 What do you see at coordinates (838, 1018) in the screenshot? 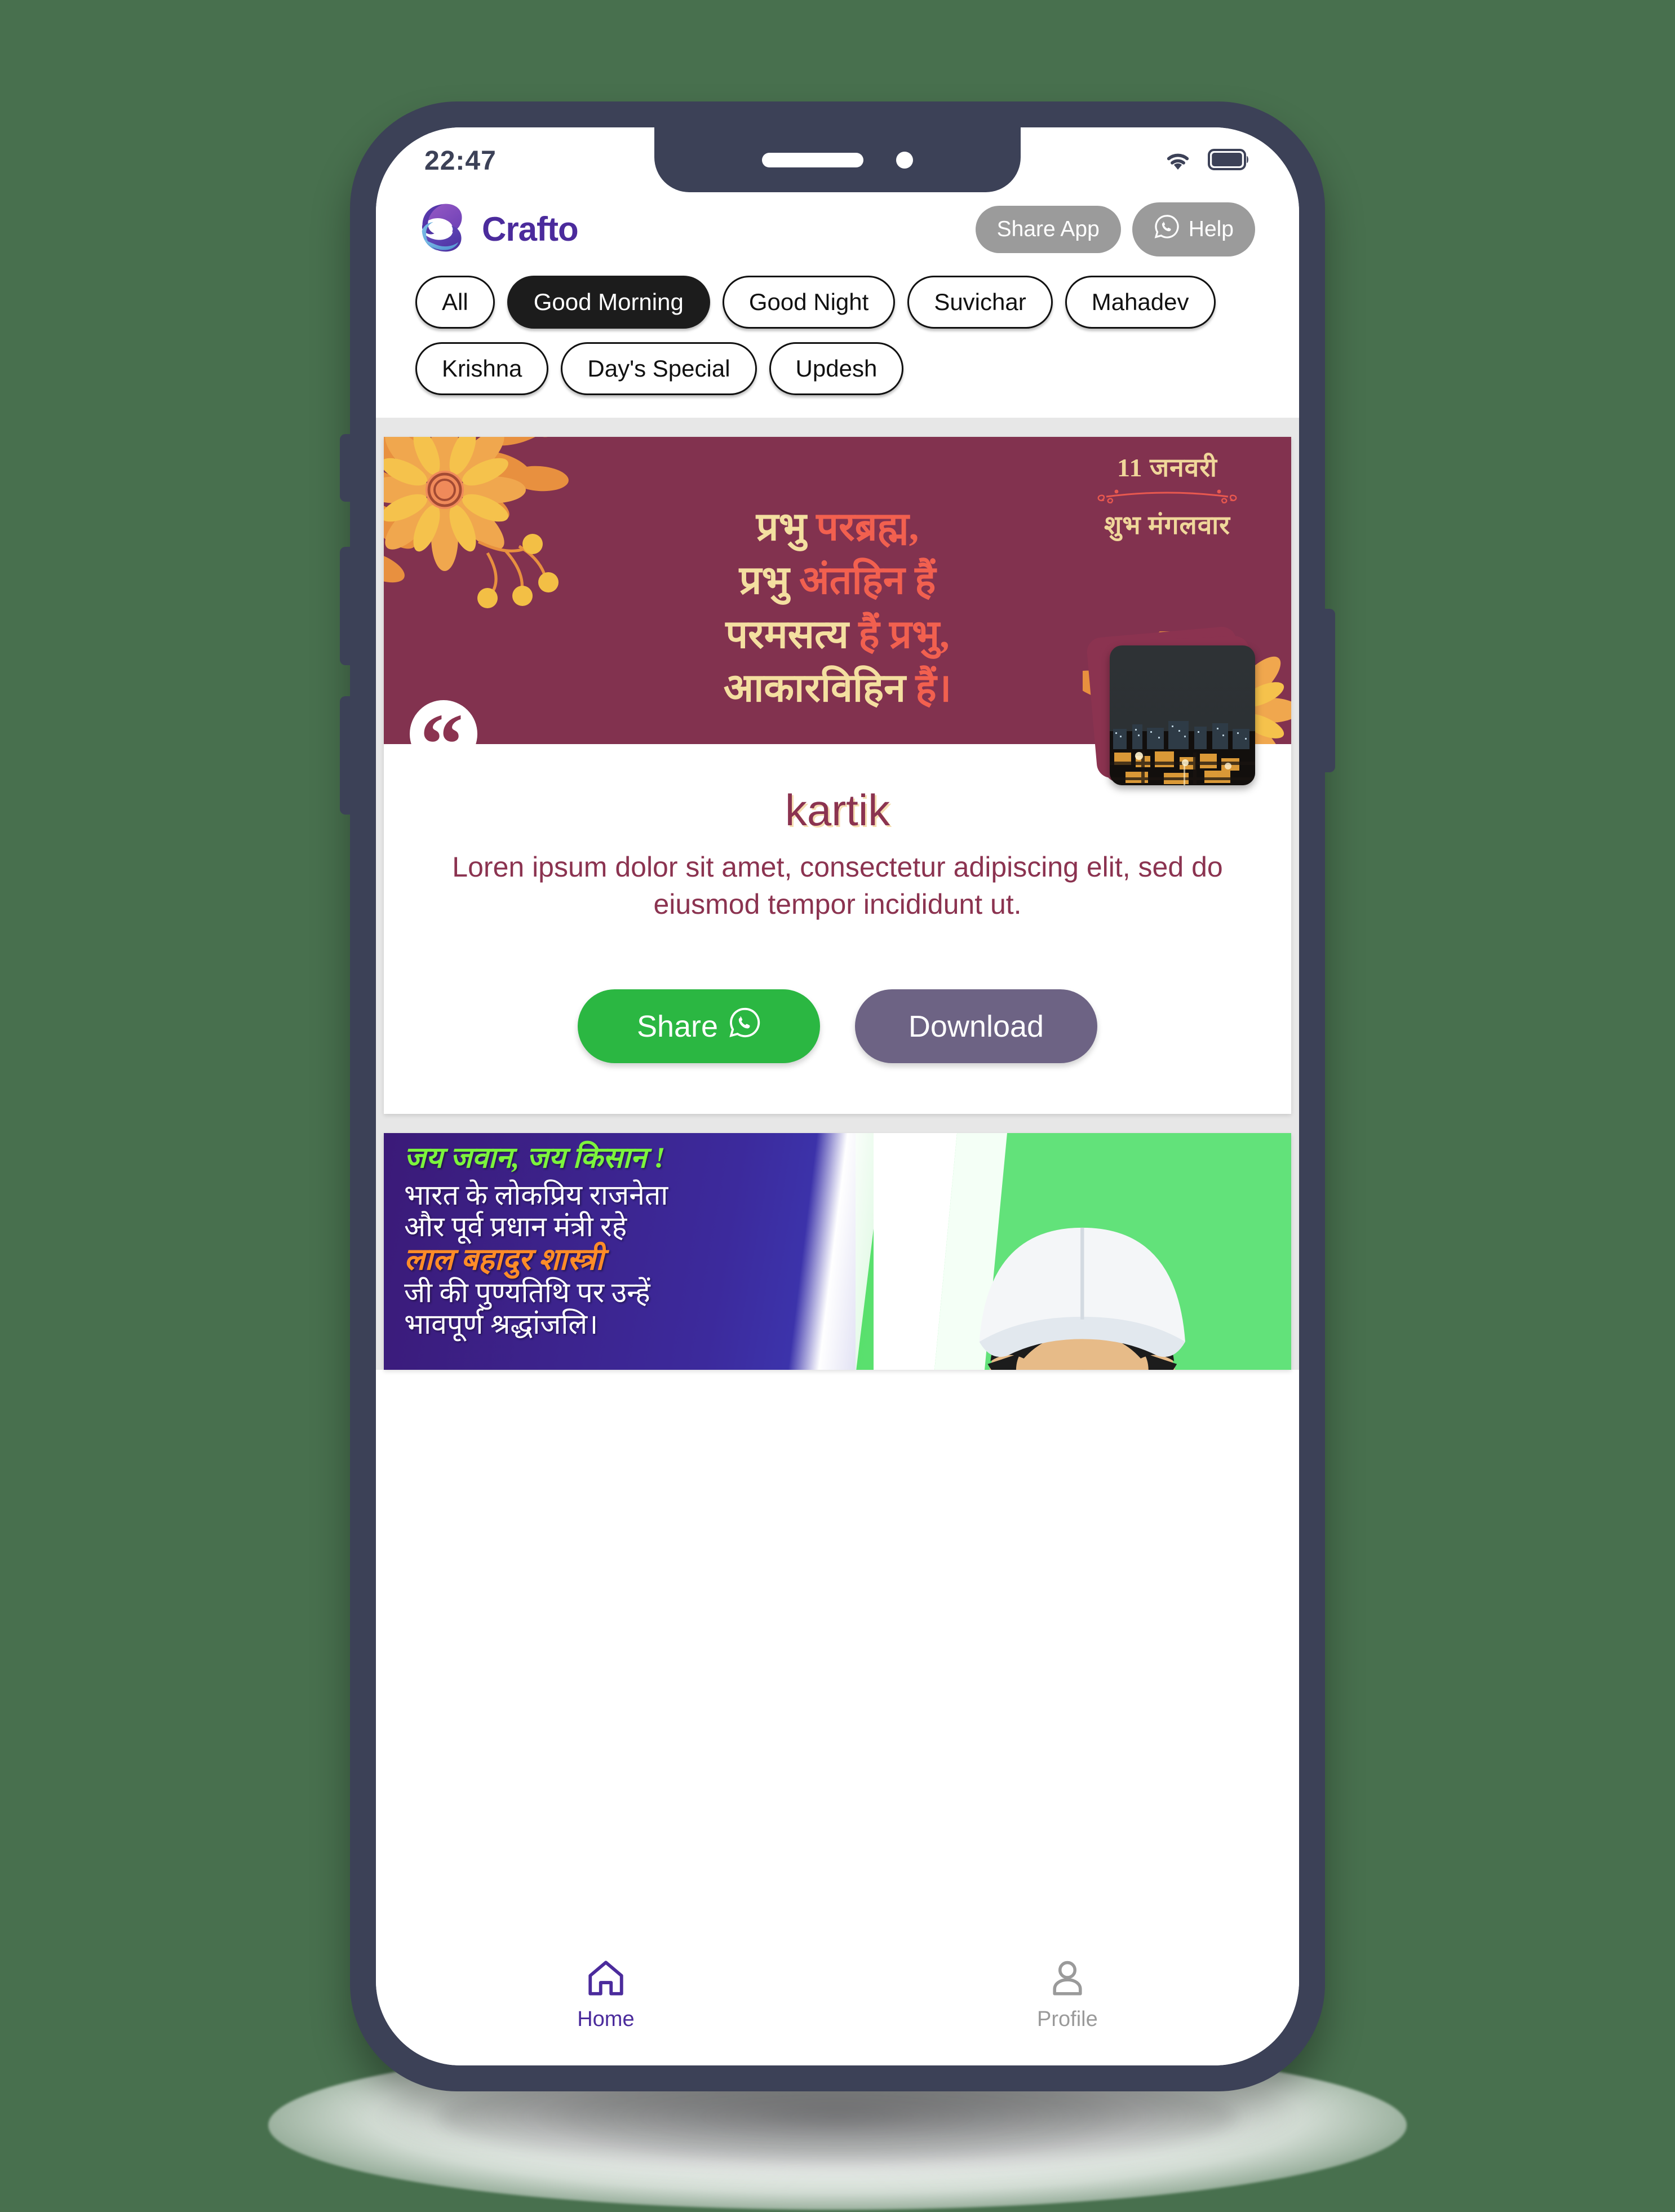
I see `quote-card-actions: Share Download` at bounding box center [838, 1018].